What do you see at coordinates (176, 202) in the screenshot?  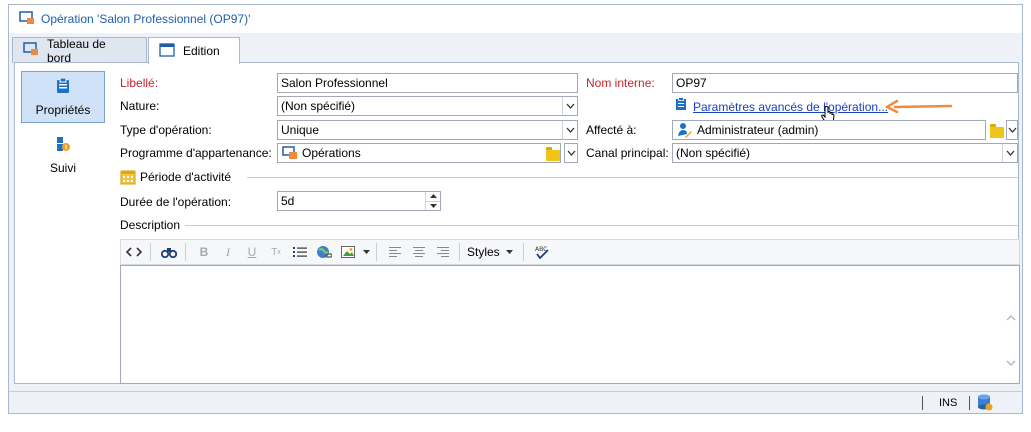 I see `duree-label: Durée de l'opération:` at bounding box center [176, 202].